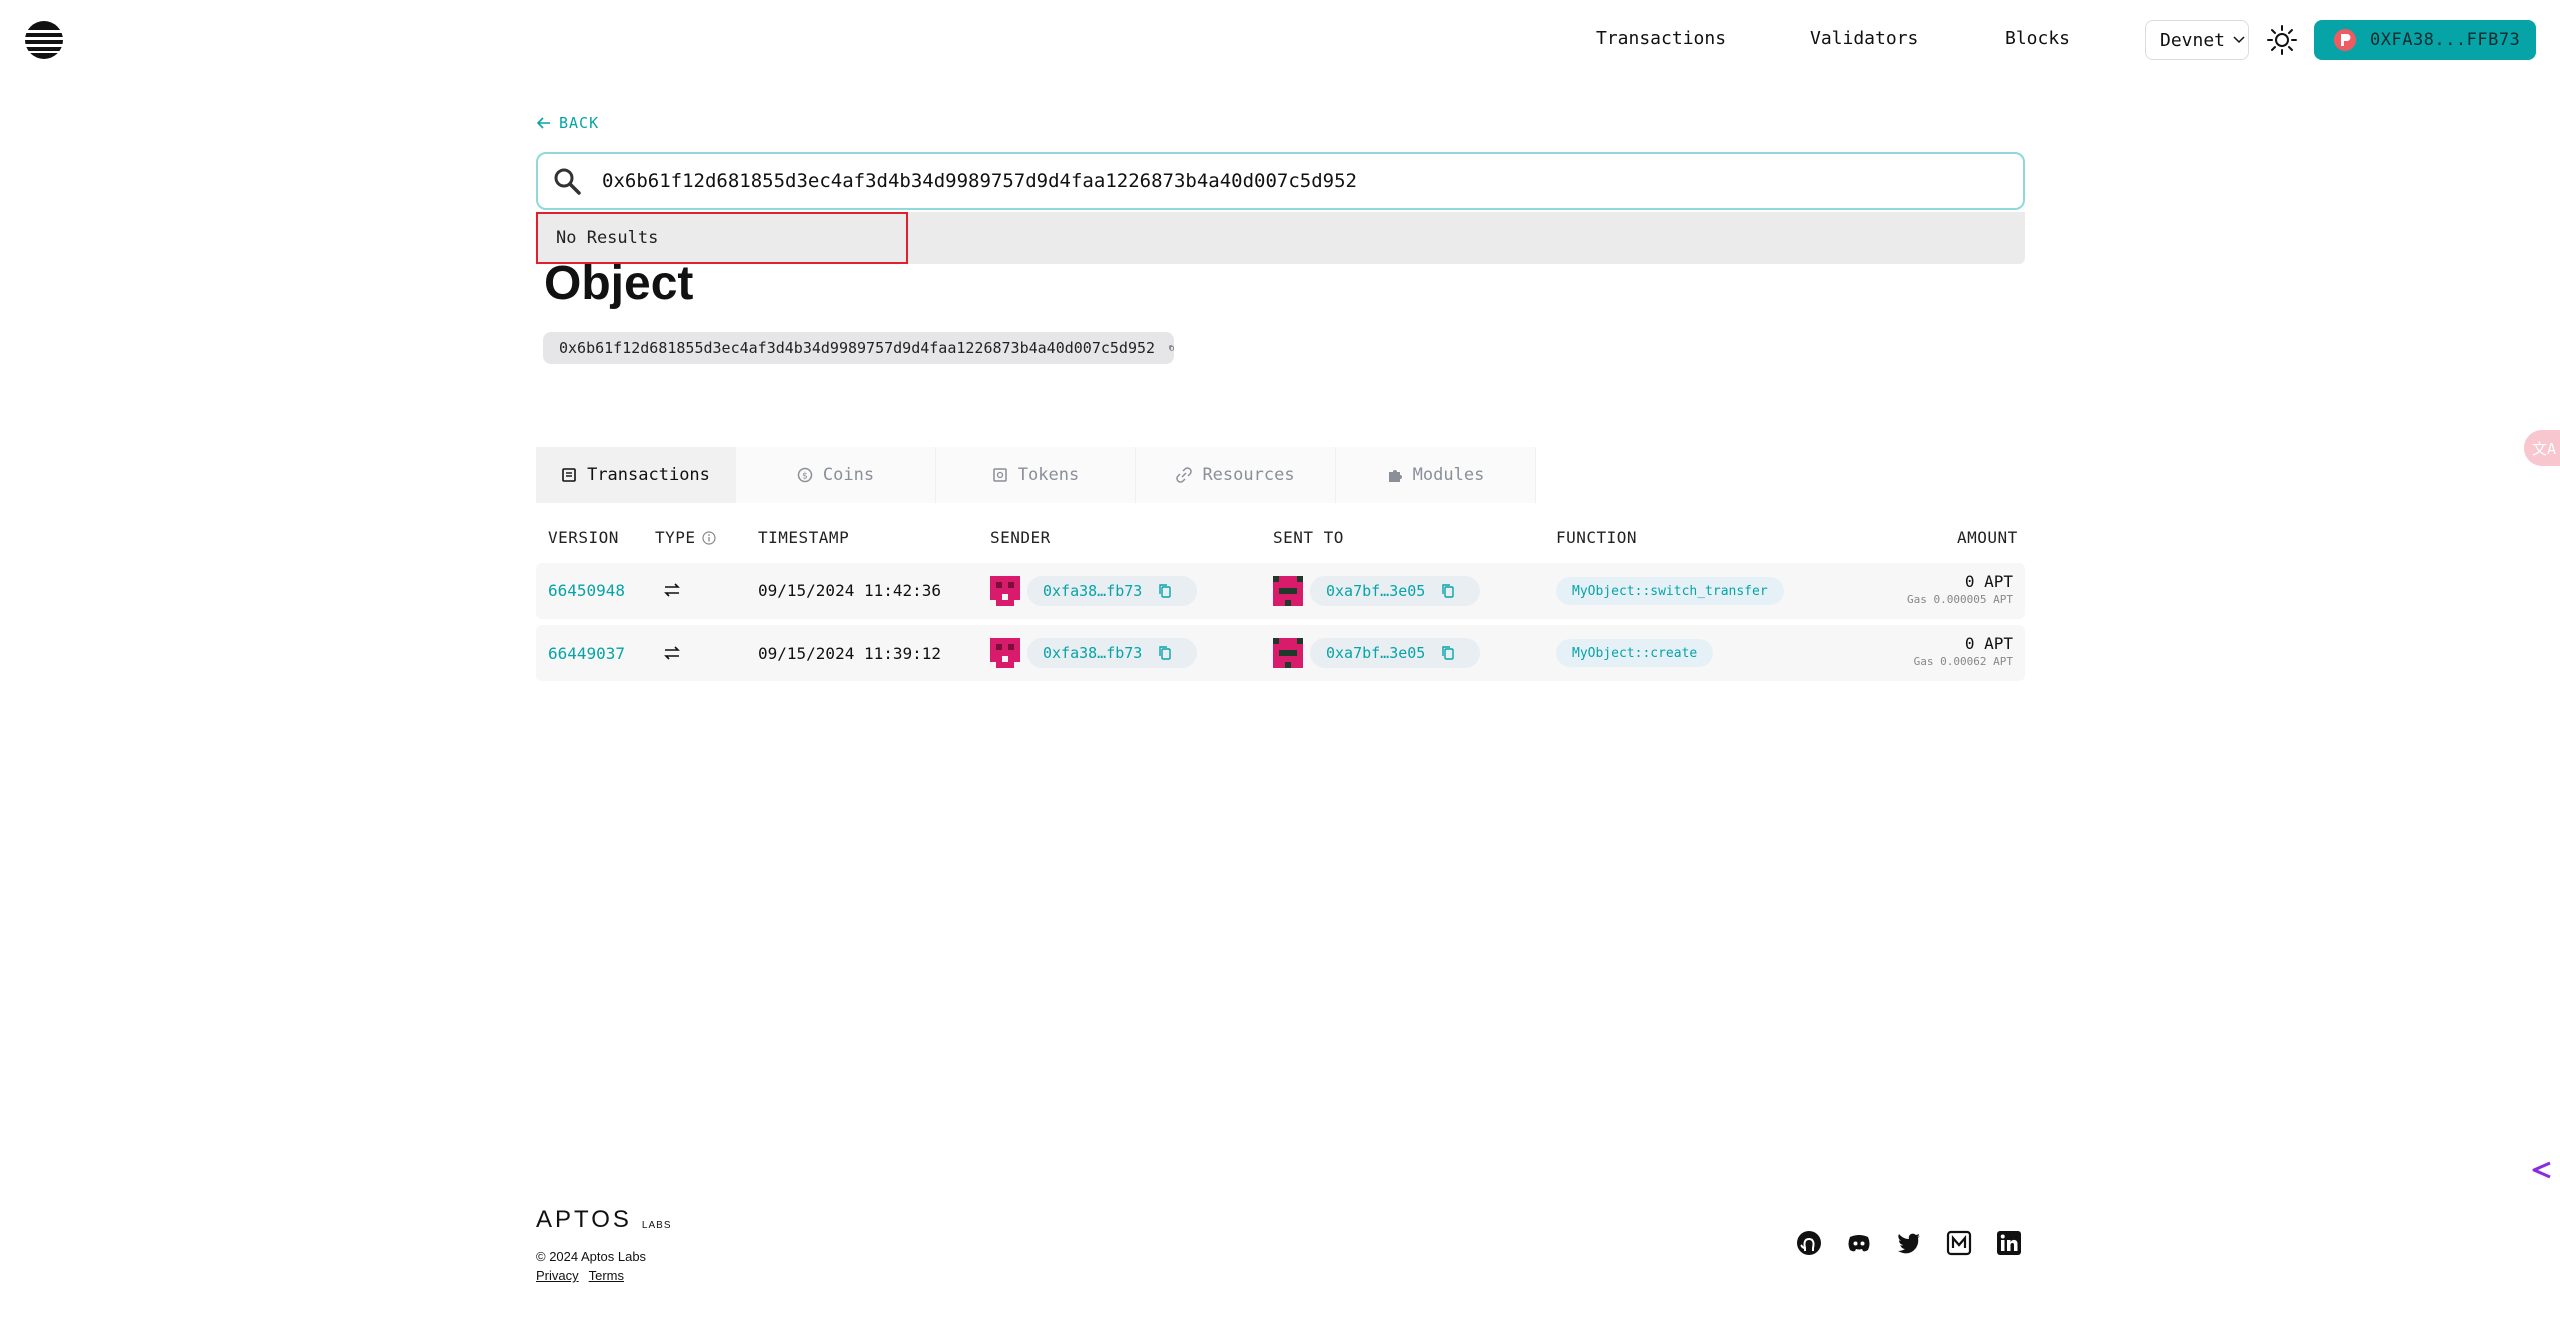 The image size is (2560, 1318). I want to click on search-icon, so click(567, 181).